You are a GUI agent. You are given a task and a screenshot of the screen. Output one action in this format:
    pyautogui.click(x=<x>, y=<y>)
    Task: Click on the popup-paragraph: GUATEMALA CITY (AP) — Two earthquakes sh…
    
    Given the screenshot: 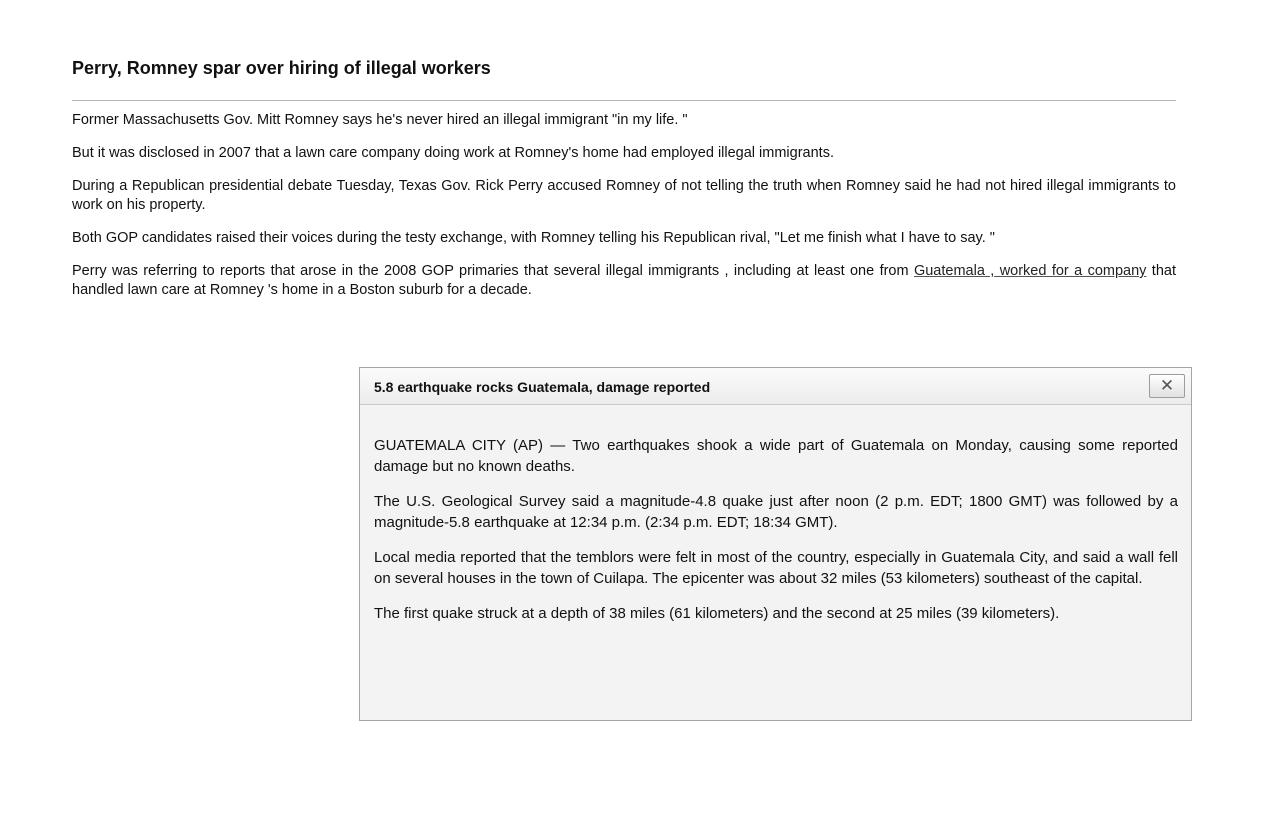 What is the action you would take?
    pyautogui.click(x=776, y=456)
    